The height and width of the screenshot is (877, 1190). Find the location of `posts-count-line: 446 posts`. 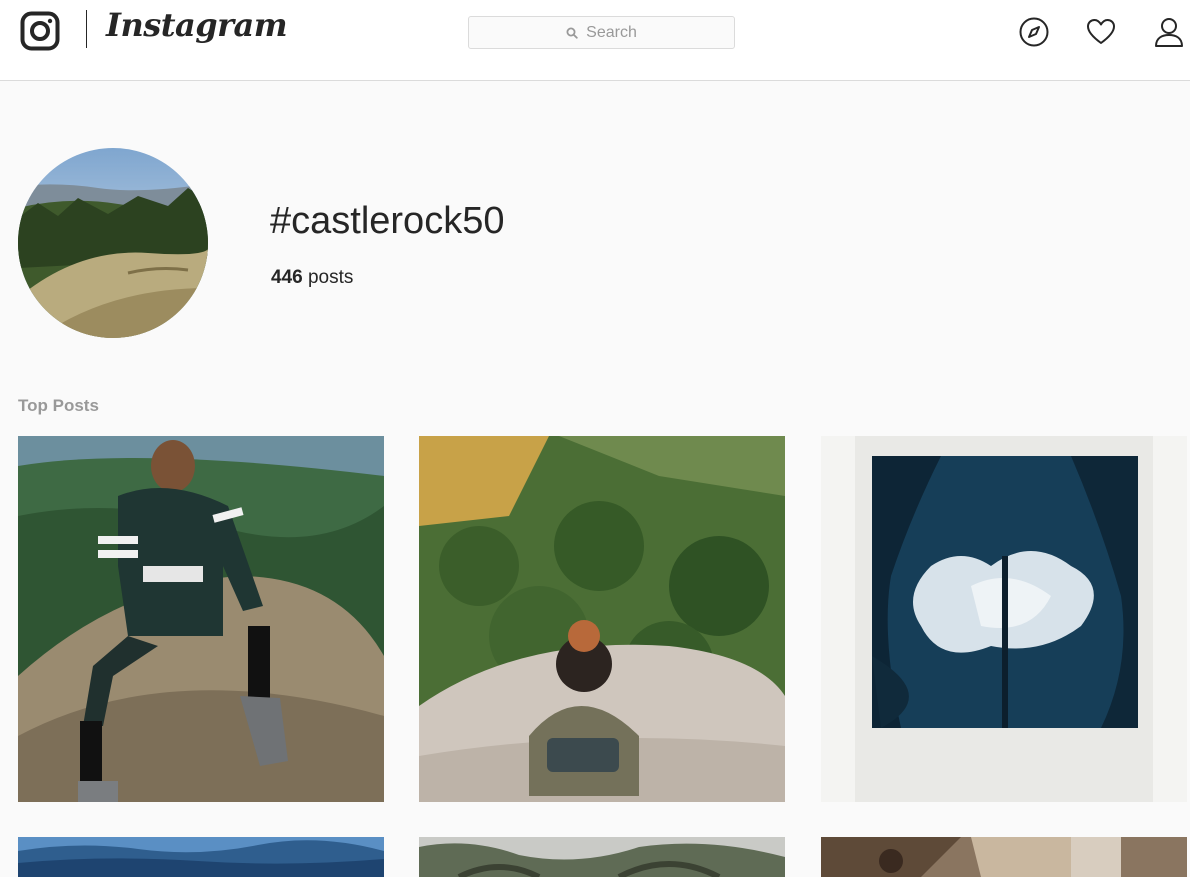

posts-count-line: 446 posts is located at coordinates (312, 278).